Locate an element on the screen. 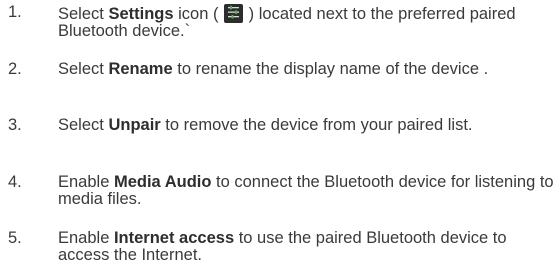 The image size is (559, 269). step-number: 1. is located at coordinates (15, 12).